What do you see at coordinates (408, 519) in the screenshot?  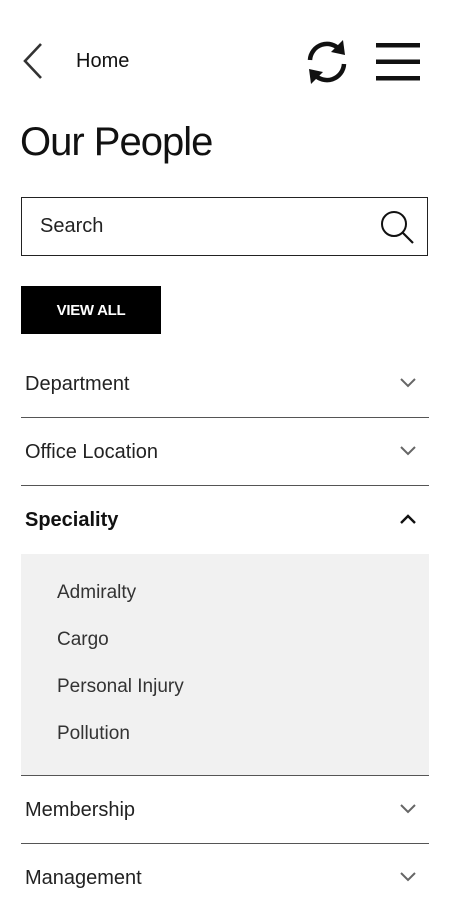 I see `chevron-up-icon` at bounding box center [408, 519].